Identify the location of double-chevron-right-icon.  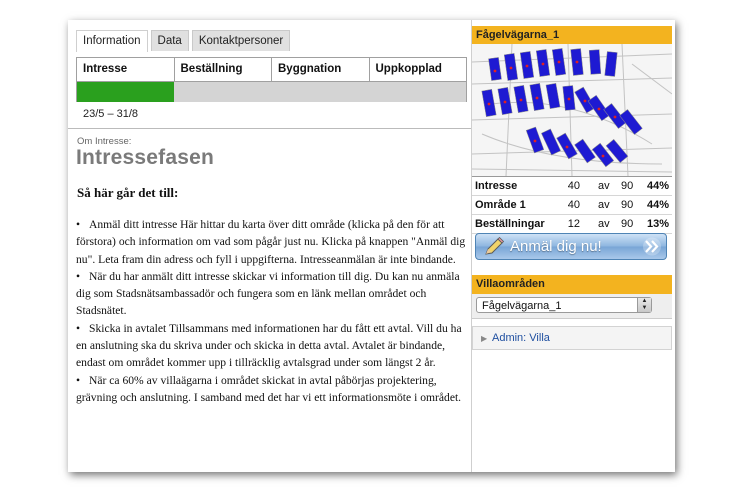
(652, 246).